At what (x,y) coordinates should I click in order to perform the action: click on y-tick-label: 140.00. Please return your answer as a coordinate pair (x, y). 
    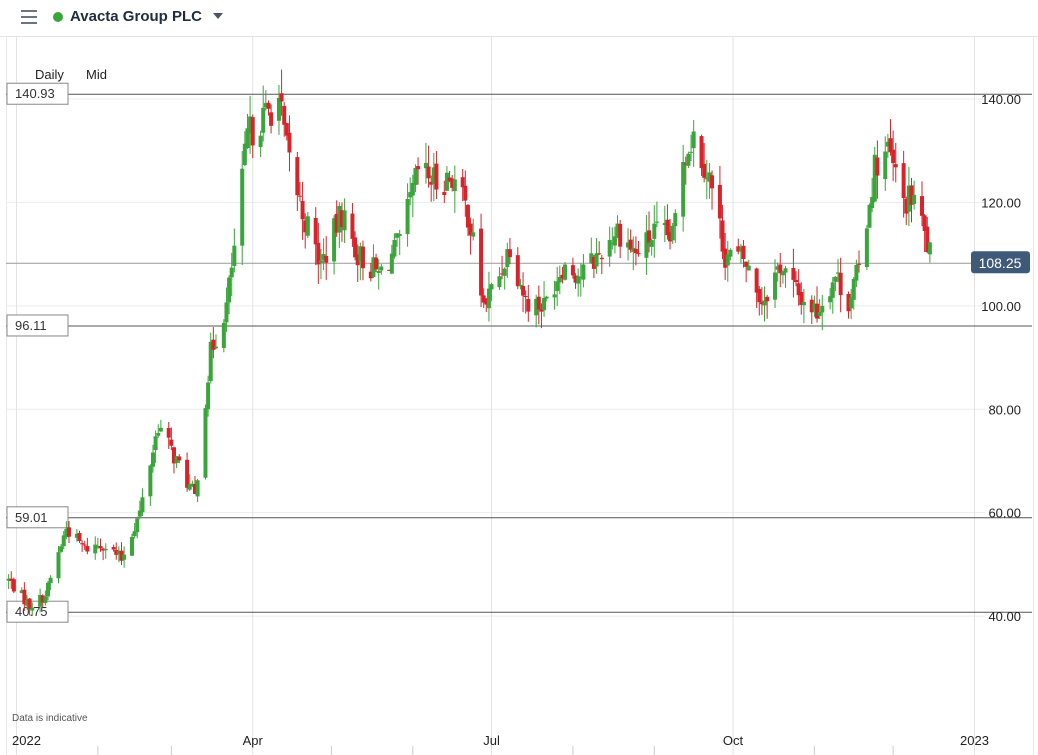
    Looking at the image, I should click on (1001, 99).